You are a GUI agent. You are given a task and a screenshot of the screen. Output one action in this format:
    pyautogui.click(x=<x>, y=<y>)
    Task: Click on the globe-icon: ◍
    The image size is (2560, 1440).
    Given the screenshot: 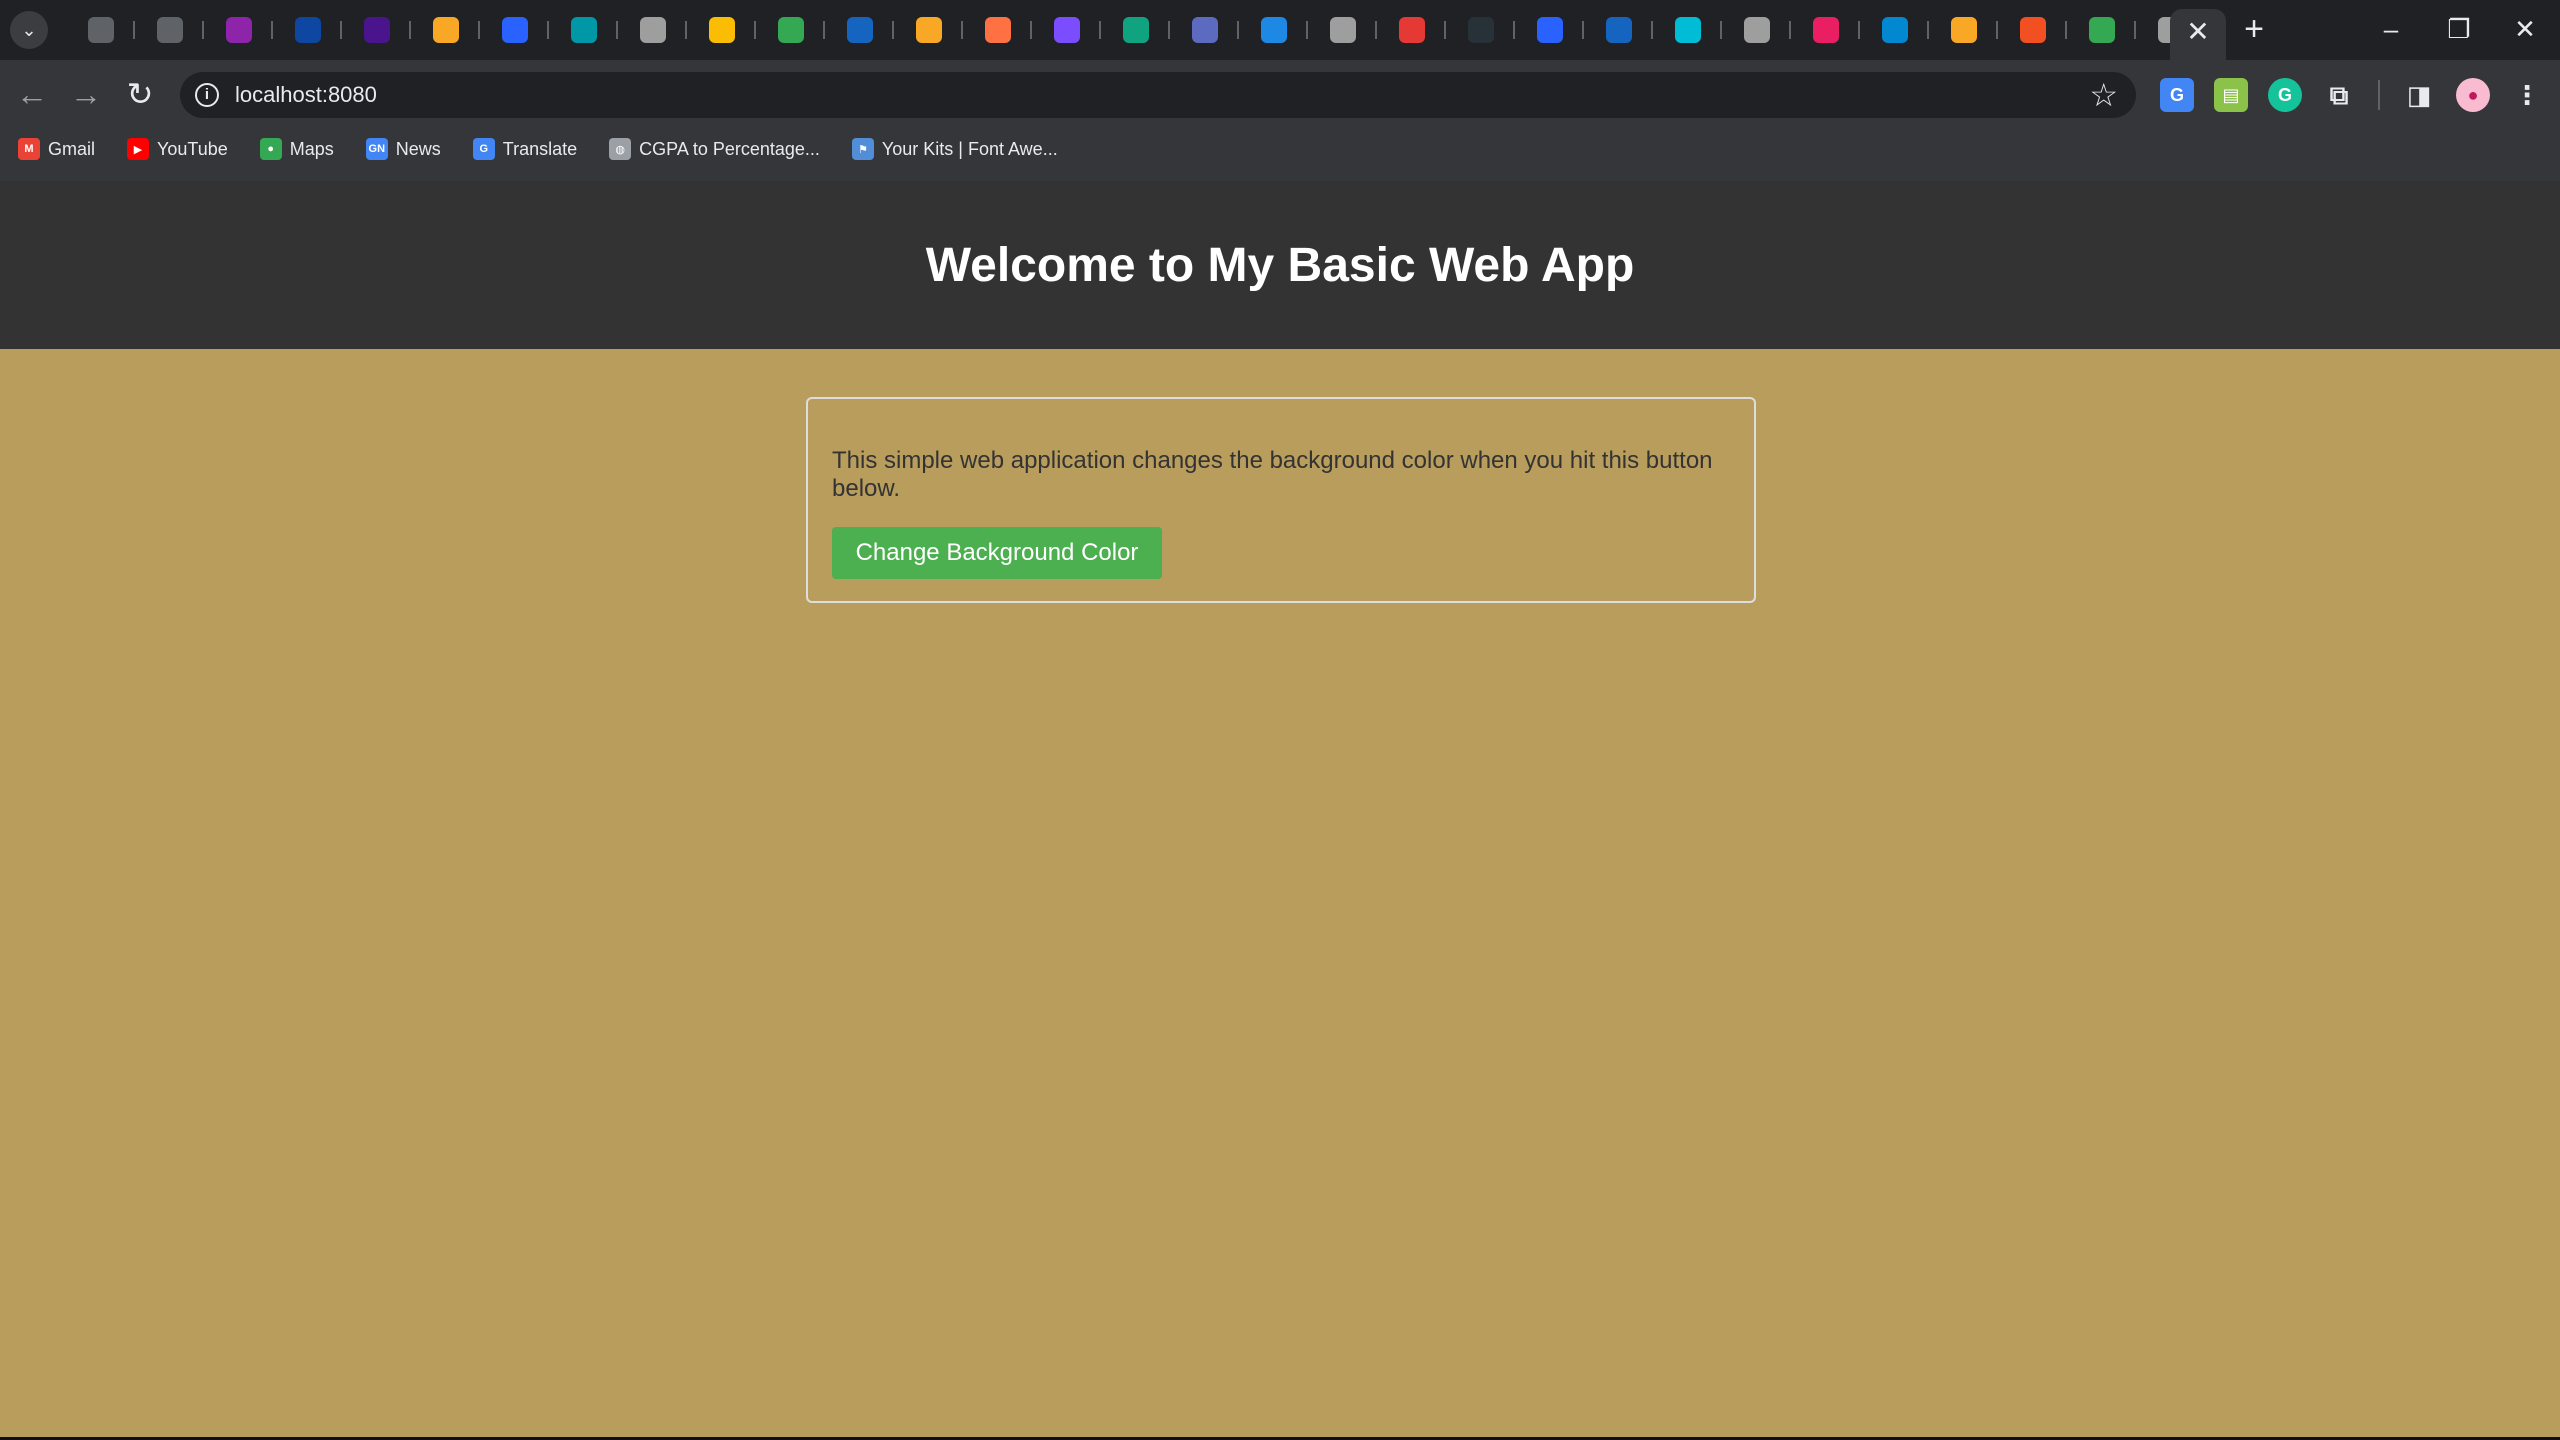 What is the action you would take?
    pyautogui.click(x=620, y=149)
    